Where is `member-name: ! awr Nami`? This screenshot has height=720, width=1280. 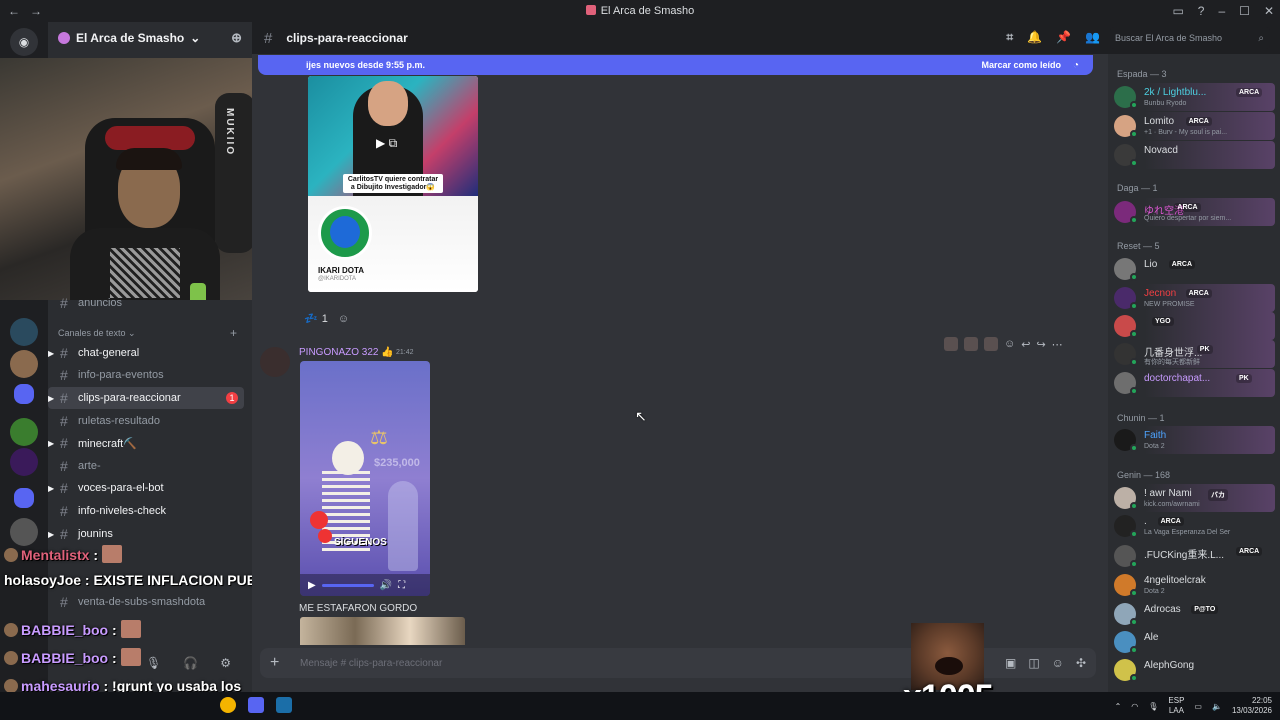 member-name: ! awr Nami is located at coordinates (1168, 493).